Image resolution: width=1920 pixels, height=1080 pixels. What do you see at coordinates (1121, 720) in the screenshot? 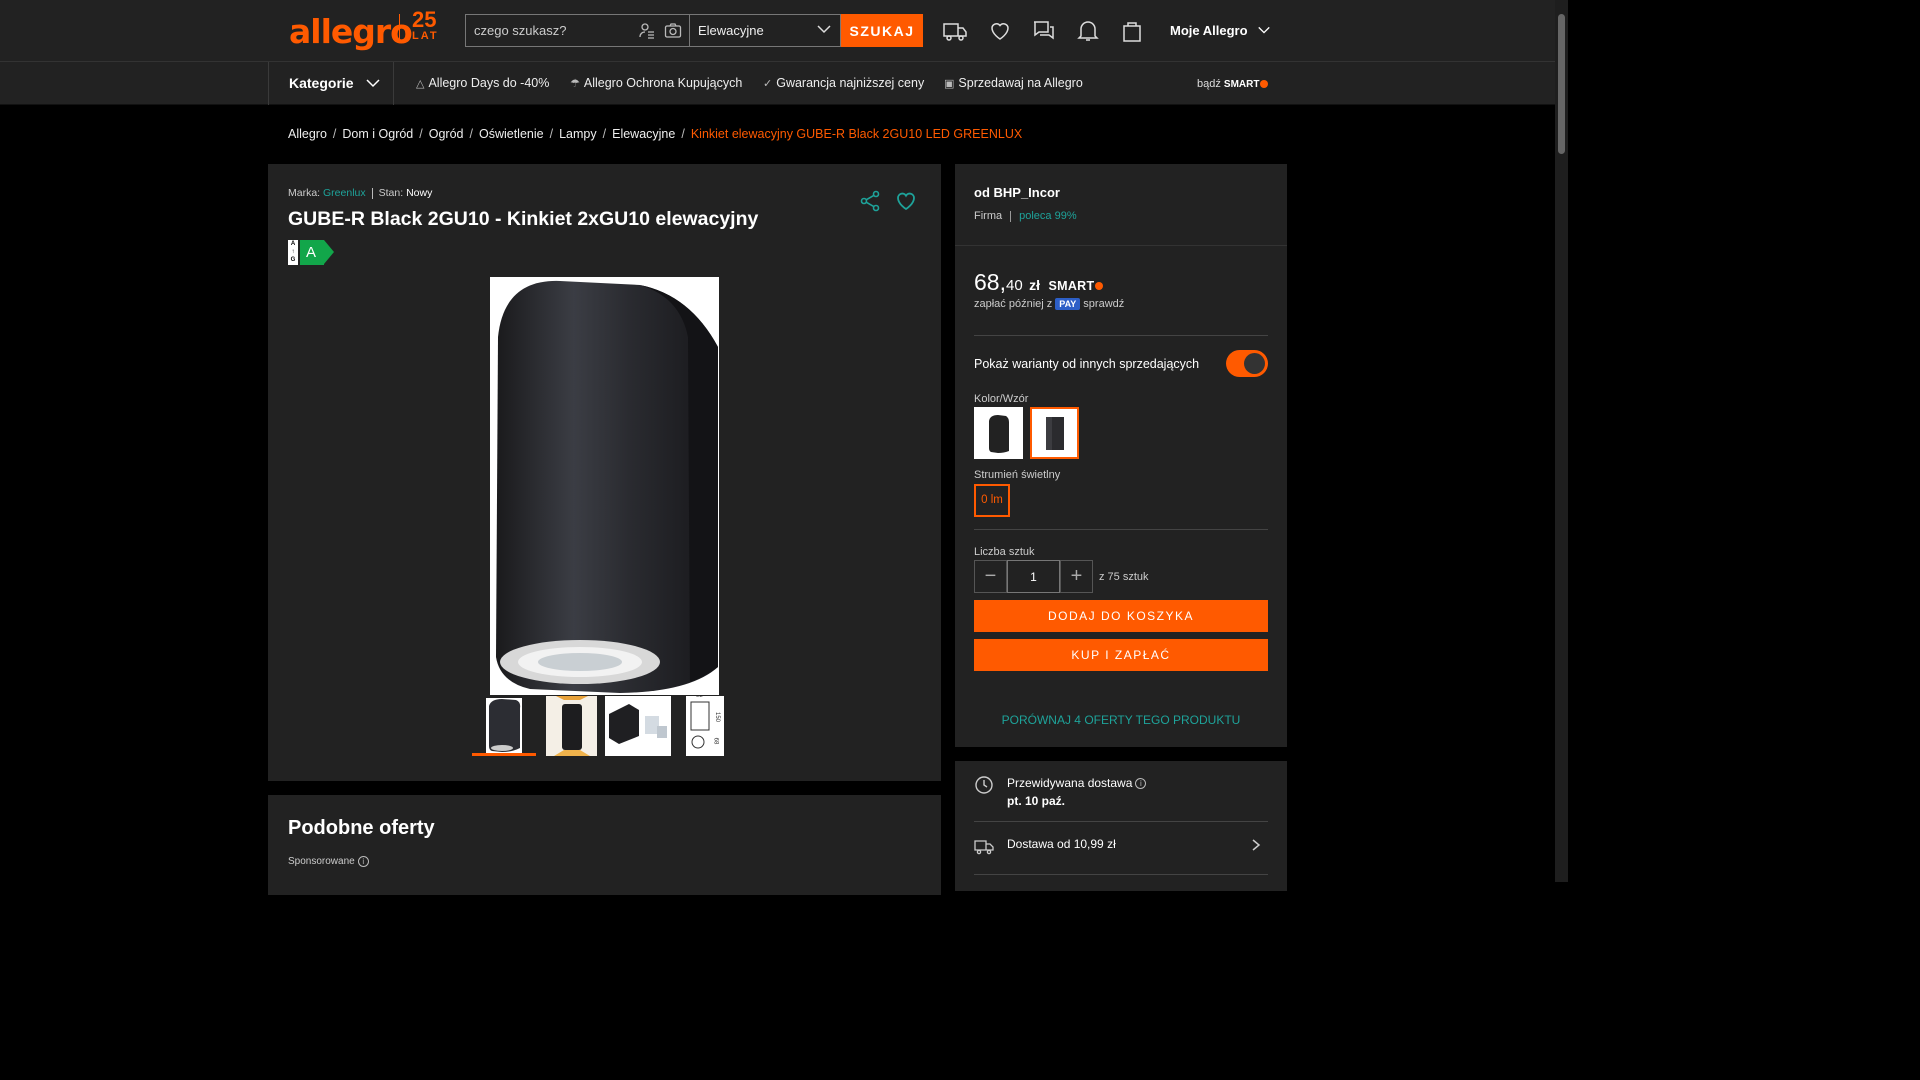
I see `compare-offers-link: PORÓWNAJ 4 OFERTY TEGO PRODUKTU` at bounding box center [1121, 720].